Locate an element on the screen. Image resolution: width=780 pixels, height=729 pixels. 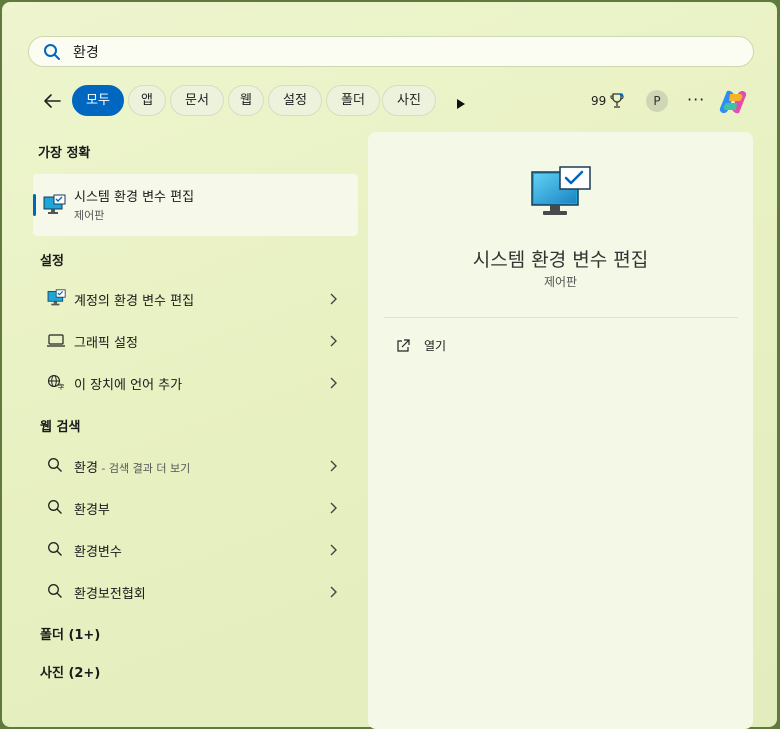
selection-indicator is located at coordinates (34, 205).